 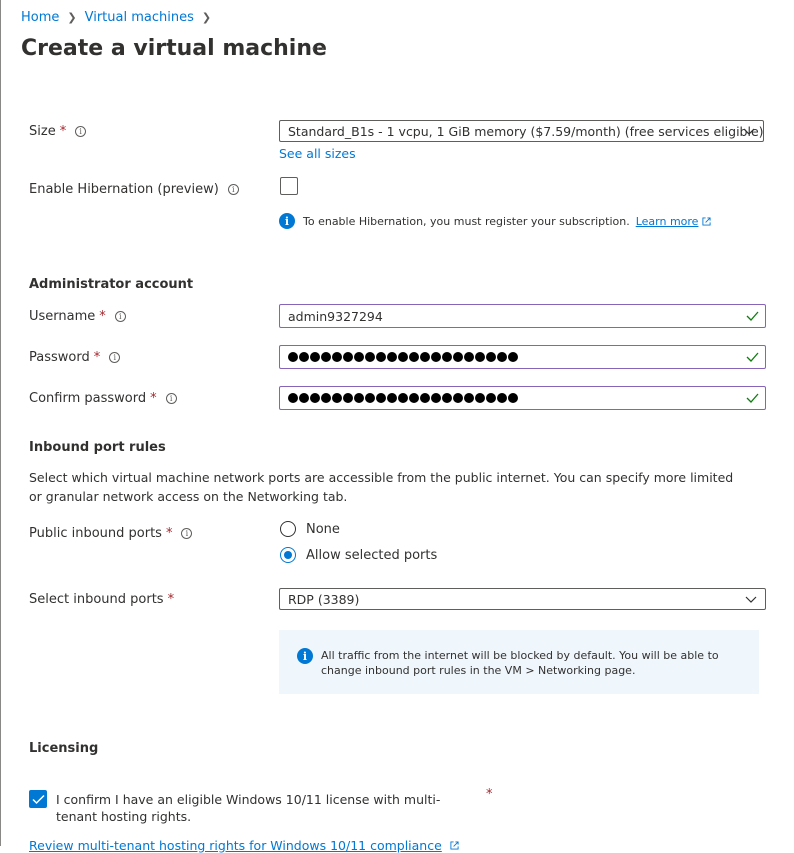 What do you see at coordinates (75, 357) in the screenshot?
I see `password-label-row: Password * i` at bounding box center [75, 357].